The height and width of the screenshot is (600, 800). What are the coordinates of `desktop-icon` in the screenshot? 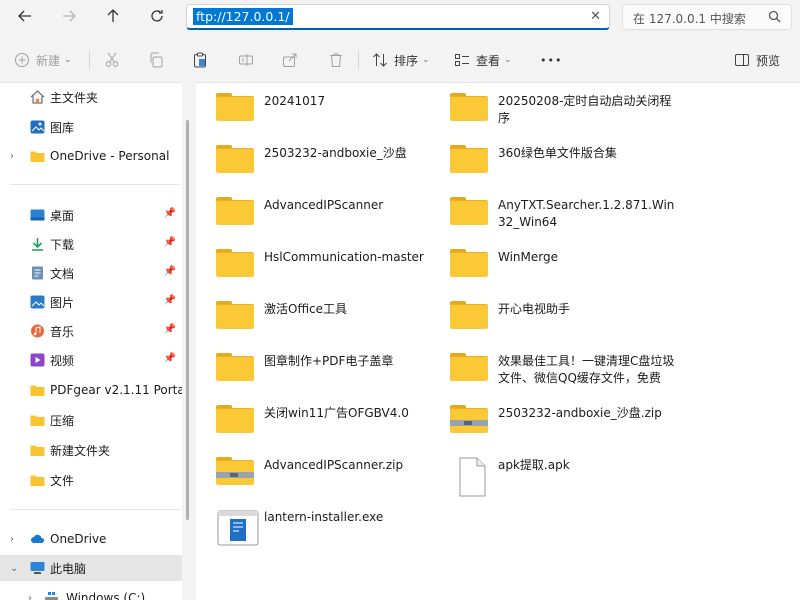 It's located at (37, 215).